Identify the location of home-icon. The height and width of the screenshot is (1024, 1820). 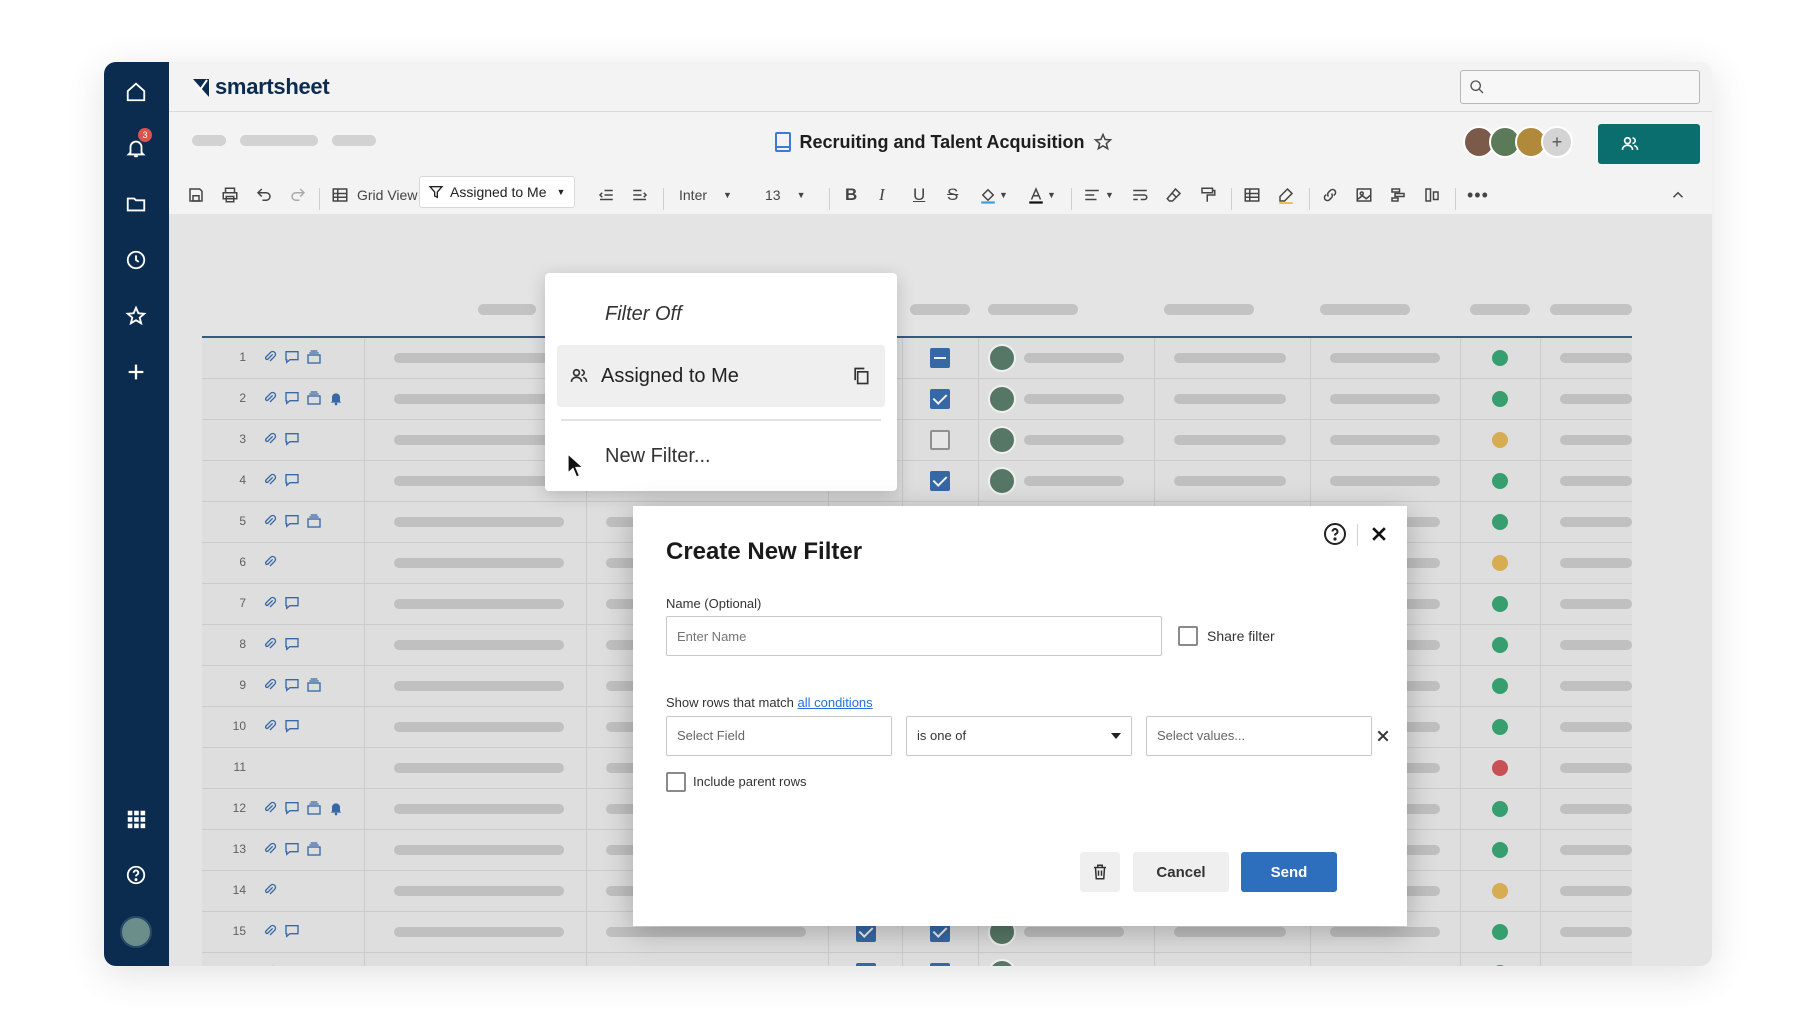
(136, 92).